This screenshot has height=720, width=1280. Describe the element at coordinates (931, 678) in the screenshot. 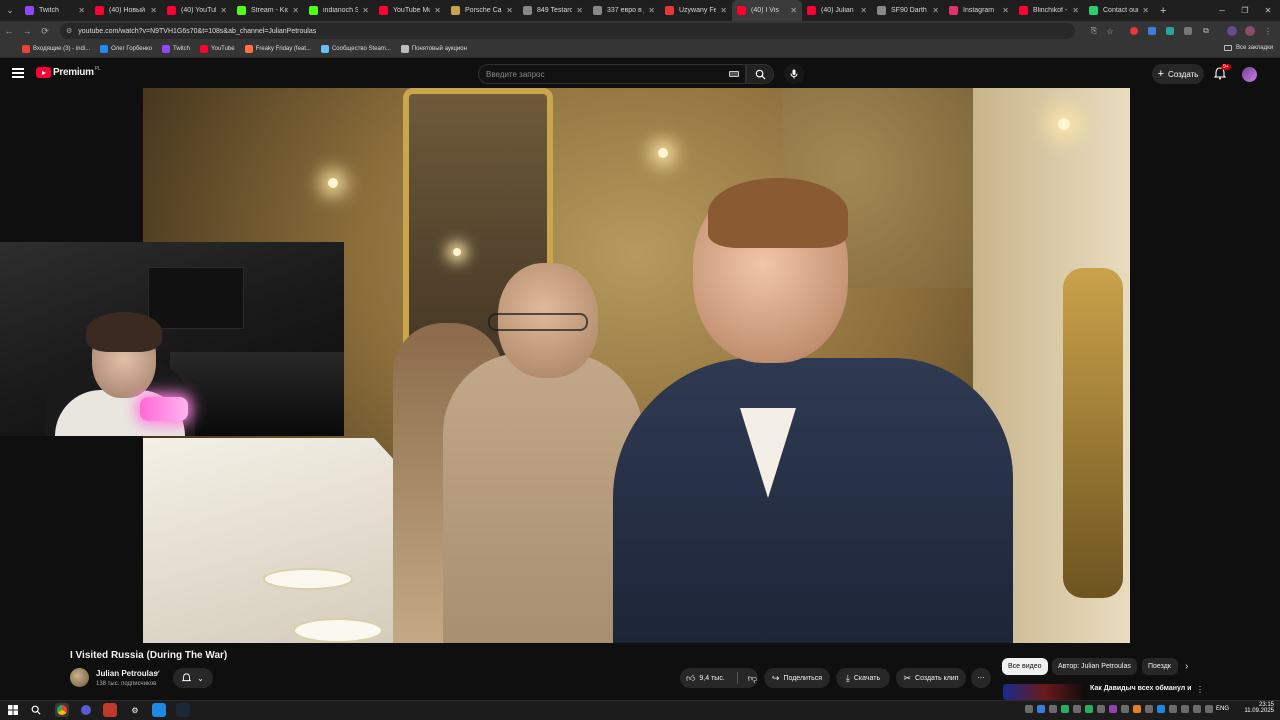

I see `clip-button: ✂ Создать клип` at that location.